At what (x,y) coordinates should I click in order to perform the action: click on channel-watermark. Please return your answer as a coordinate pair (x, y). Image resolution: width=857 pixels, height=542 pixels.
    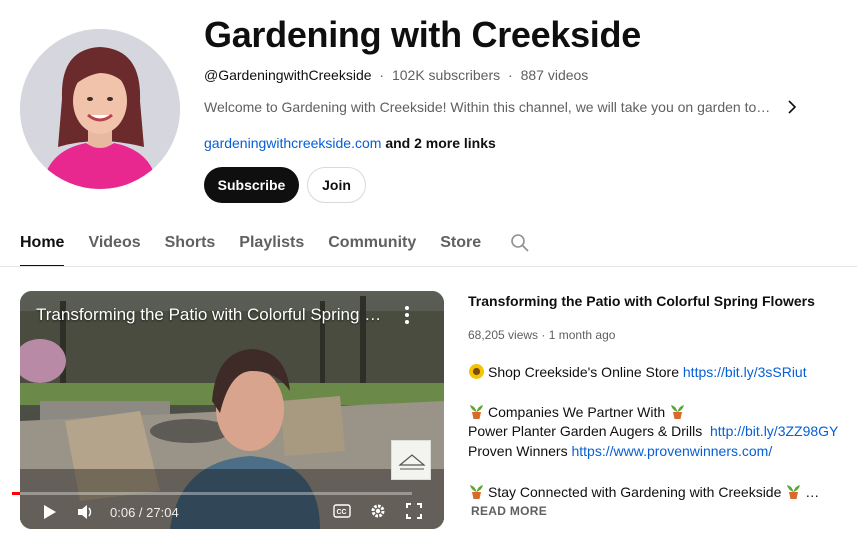
    Looking at the image, I should click on (411, 460).